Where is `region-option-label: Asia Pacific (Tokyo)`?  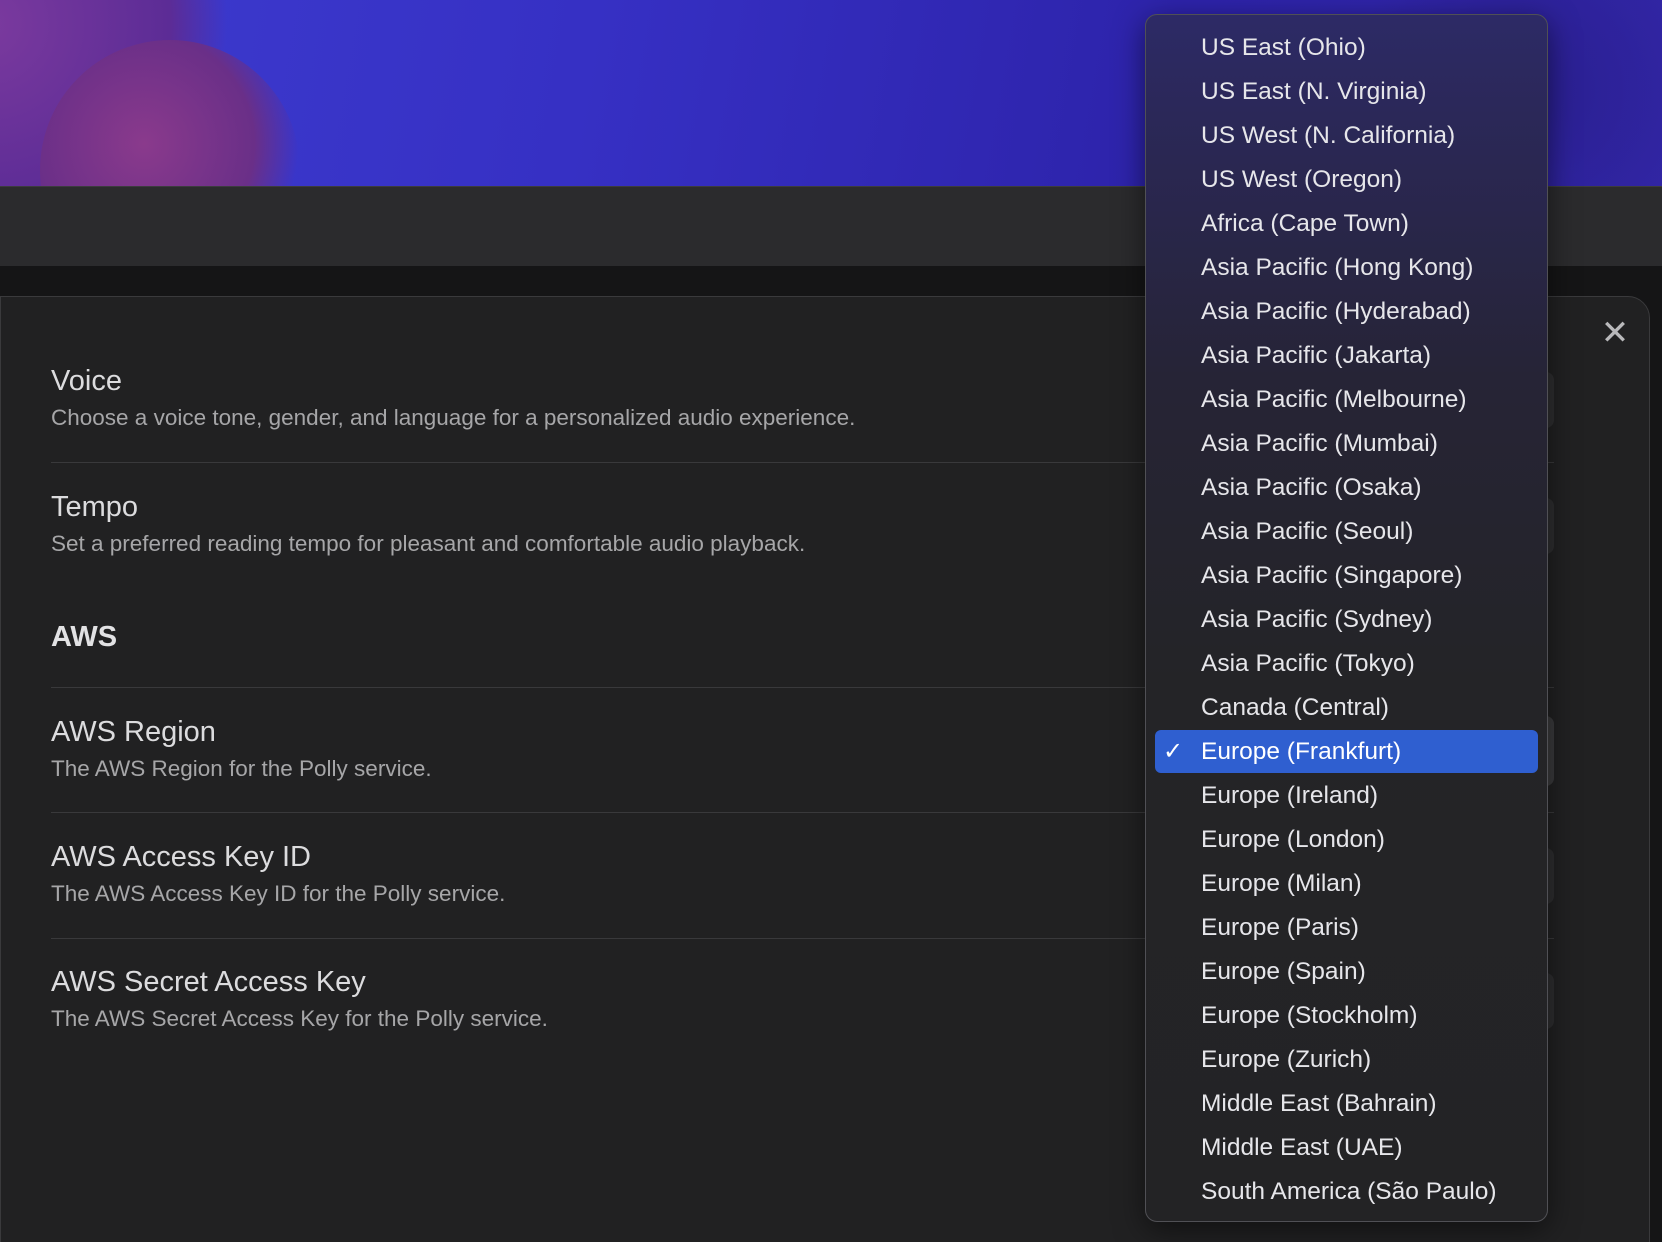 region-option-label: Asia Pacific (Tokyo) is located at coordinates (1308, 663).